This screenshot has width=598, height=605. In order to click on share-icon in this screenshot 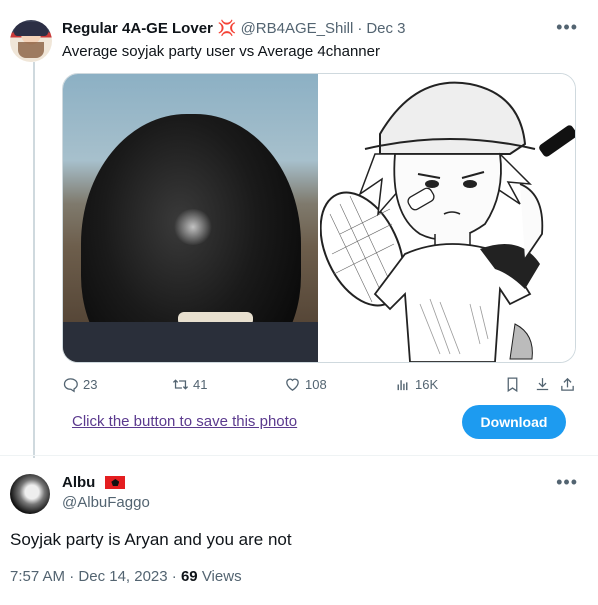, I will do `click(567, 384)`.